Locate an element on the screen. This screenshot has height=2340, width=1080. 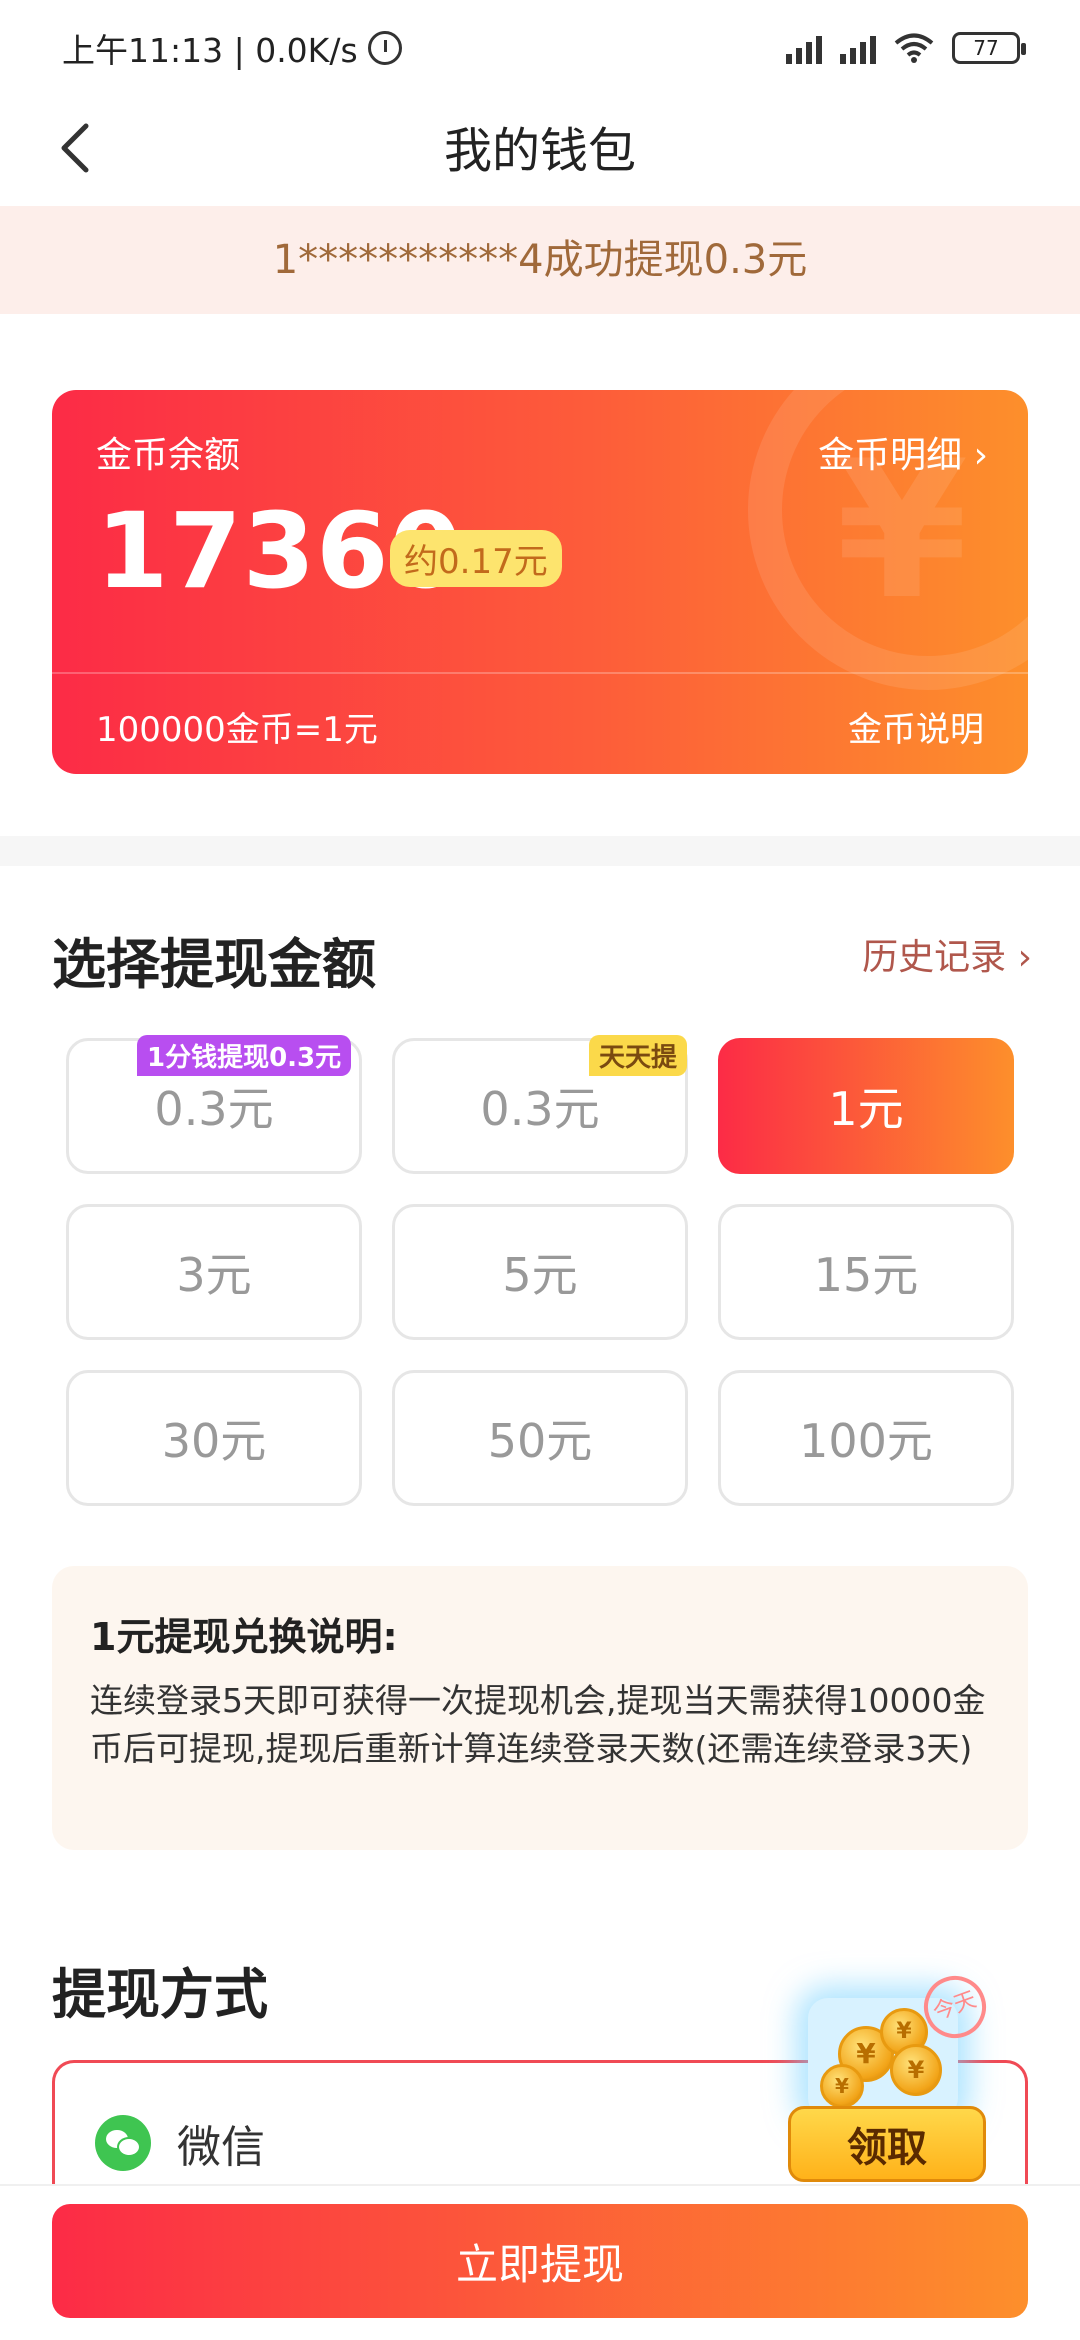
option-label: 1元 is located at coordinates (866, 1109).